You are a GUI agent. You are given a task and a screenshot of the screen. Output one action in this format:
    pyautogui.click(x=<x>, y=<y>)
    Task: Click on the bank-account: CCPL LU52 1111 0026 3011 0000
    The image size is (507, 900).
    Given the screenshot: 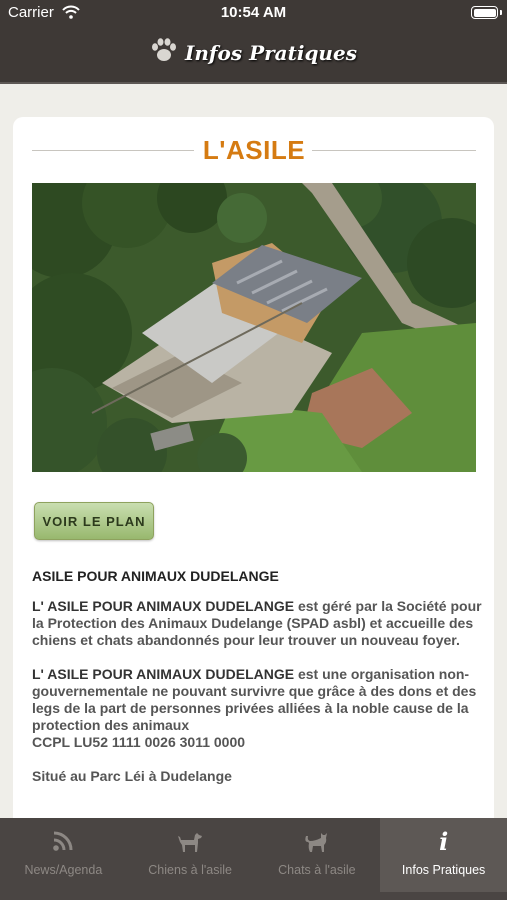 What is the action you would take?
    pyautogui.click(x=139, y=742)
    